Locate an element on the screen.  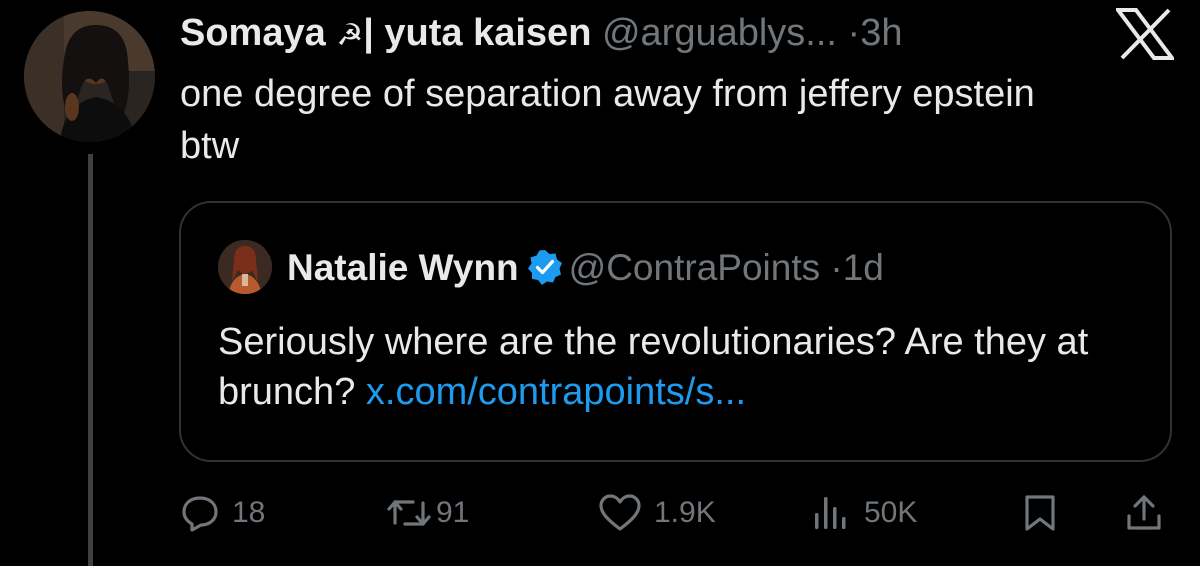
reply-icon is located at coordinates (200, 514).